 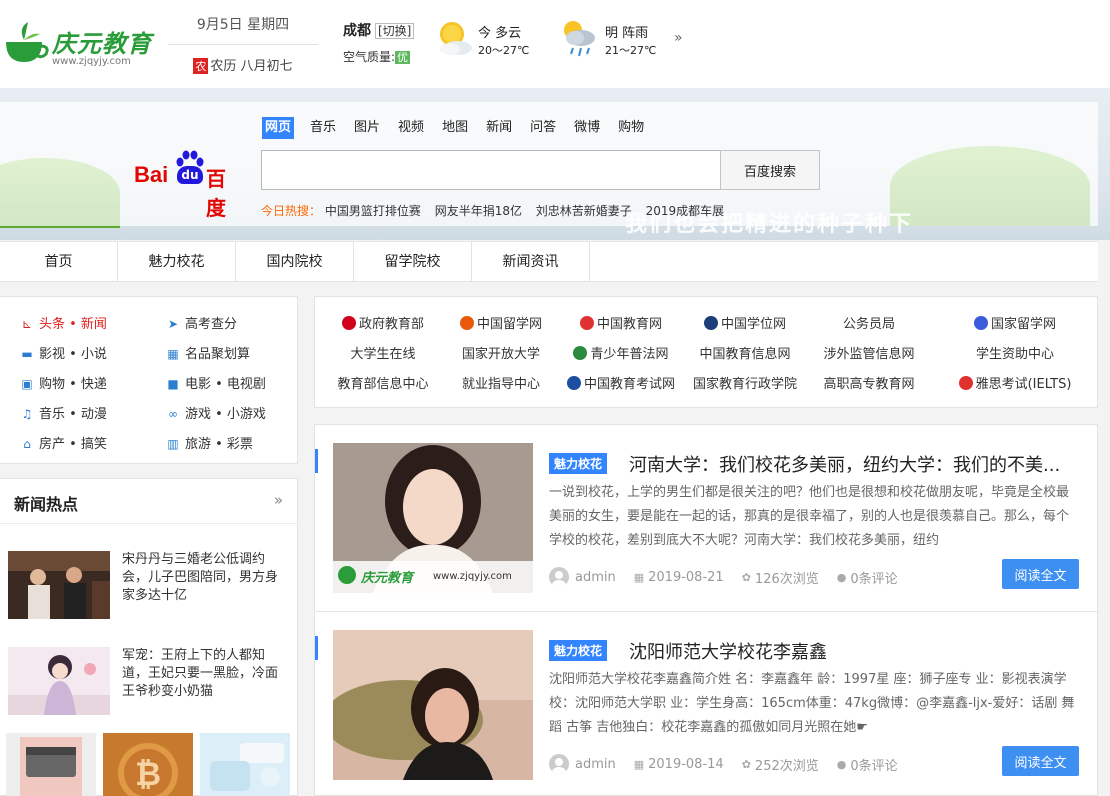 I want to click on edu-link: 大学生在线, so click(x=383, y=352).